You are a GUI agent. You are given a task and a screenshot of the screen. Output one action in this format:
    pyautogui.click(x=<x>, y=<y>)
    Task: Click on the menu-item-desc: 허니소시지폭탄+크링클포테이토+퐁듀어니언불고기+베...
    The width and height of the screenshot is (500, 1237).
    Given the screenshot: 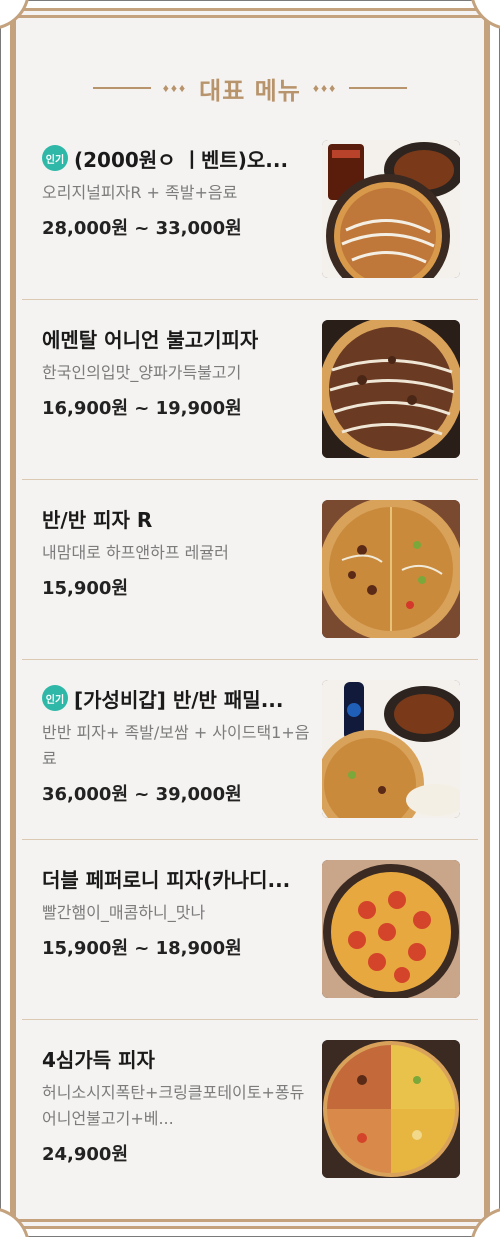 What is the action you would take?
    pyautogui.click(x=173, y=1105)
    